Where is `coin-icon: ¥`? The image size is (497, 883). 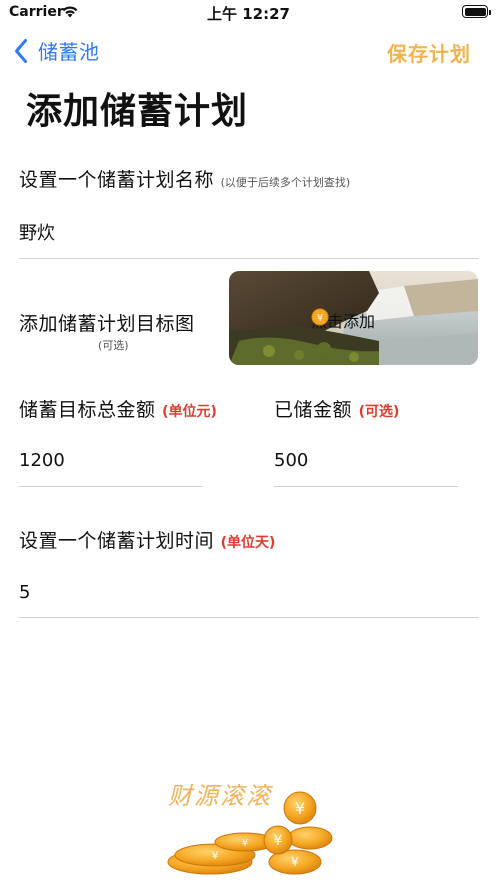
coin-icon: ¥ is located at coordinates (320, 317).